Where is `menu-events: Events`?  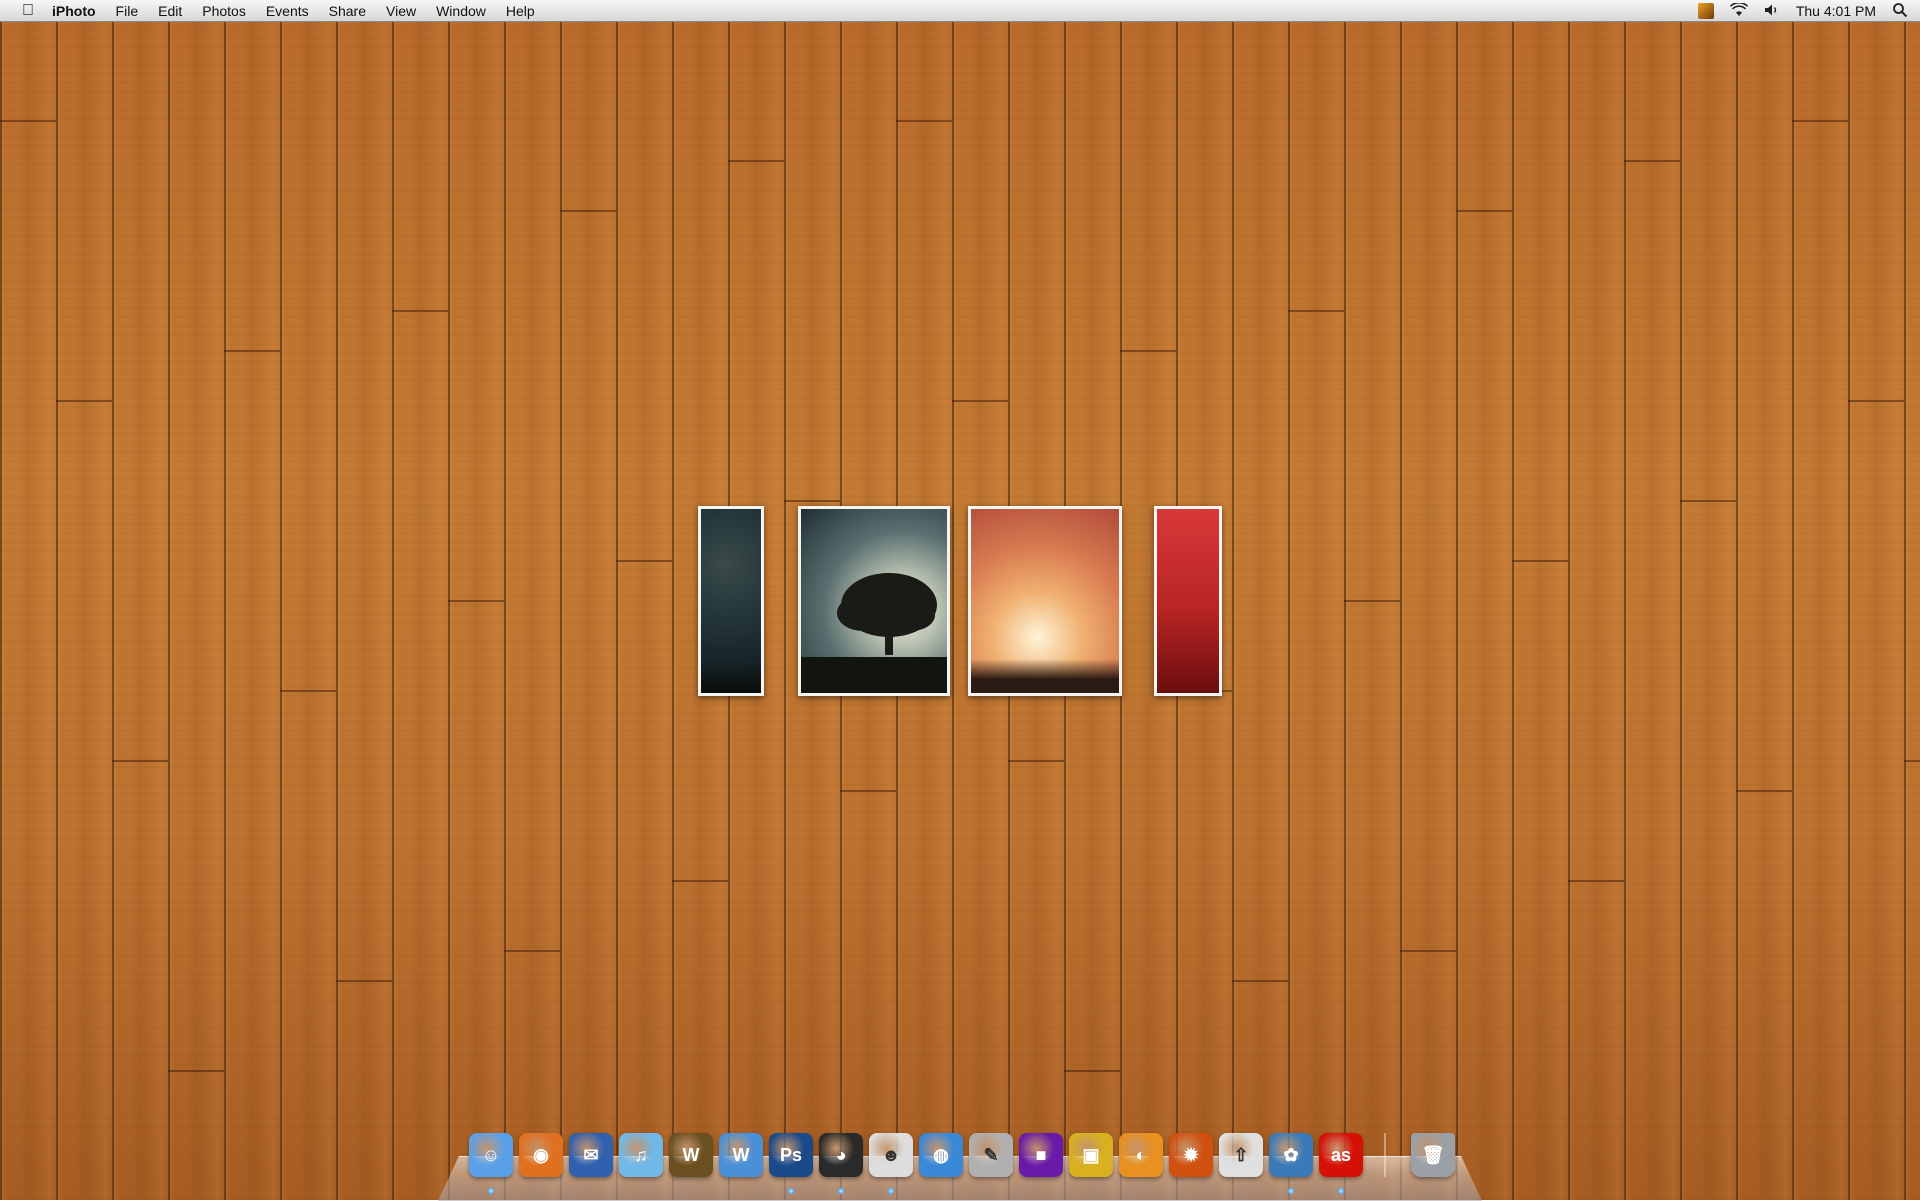
menu-events: Events is located at coordinates (287, 11).